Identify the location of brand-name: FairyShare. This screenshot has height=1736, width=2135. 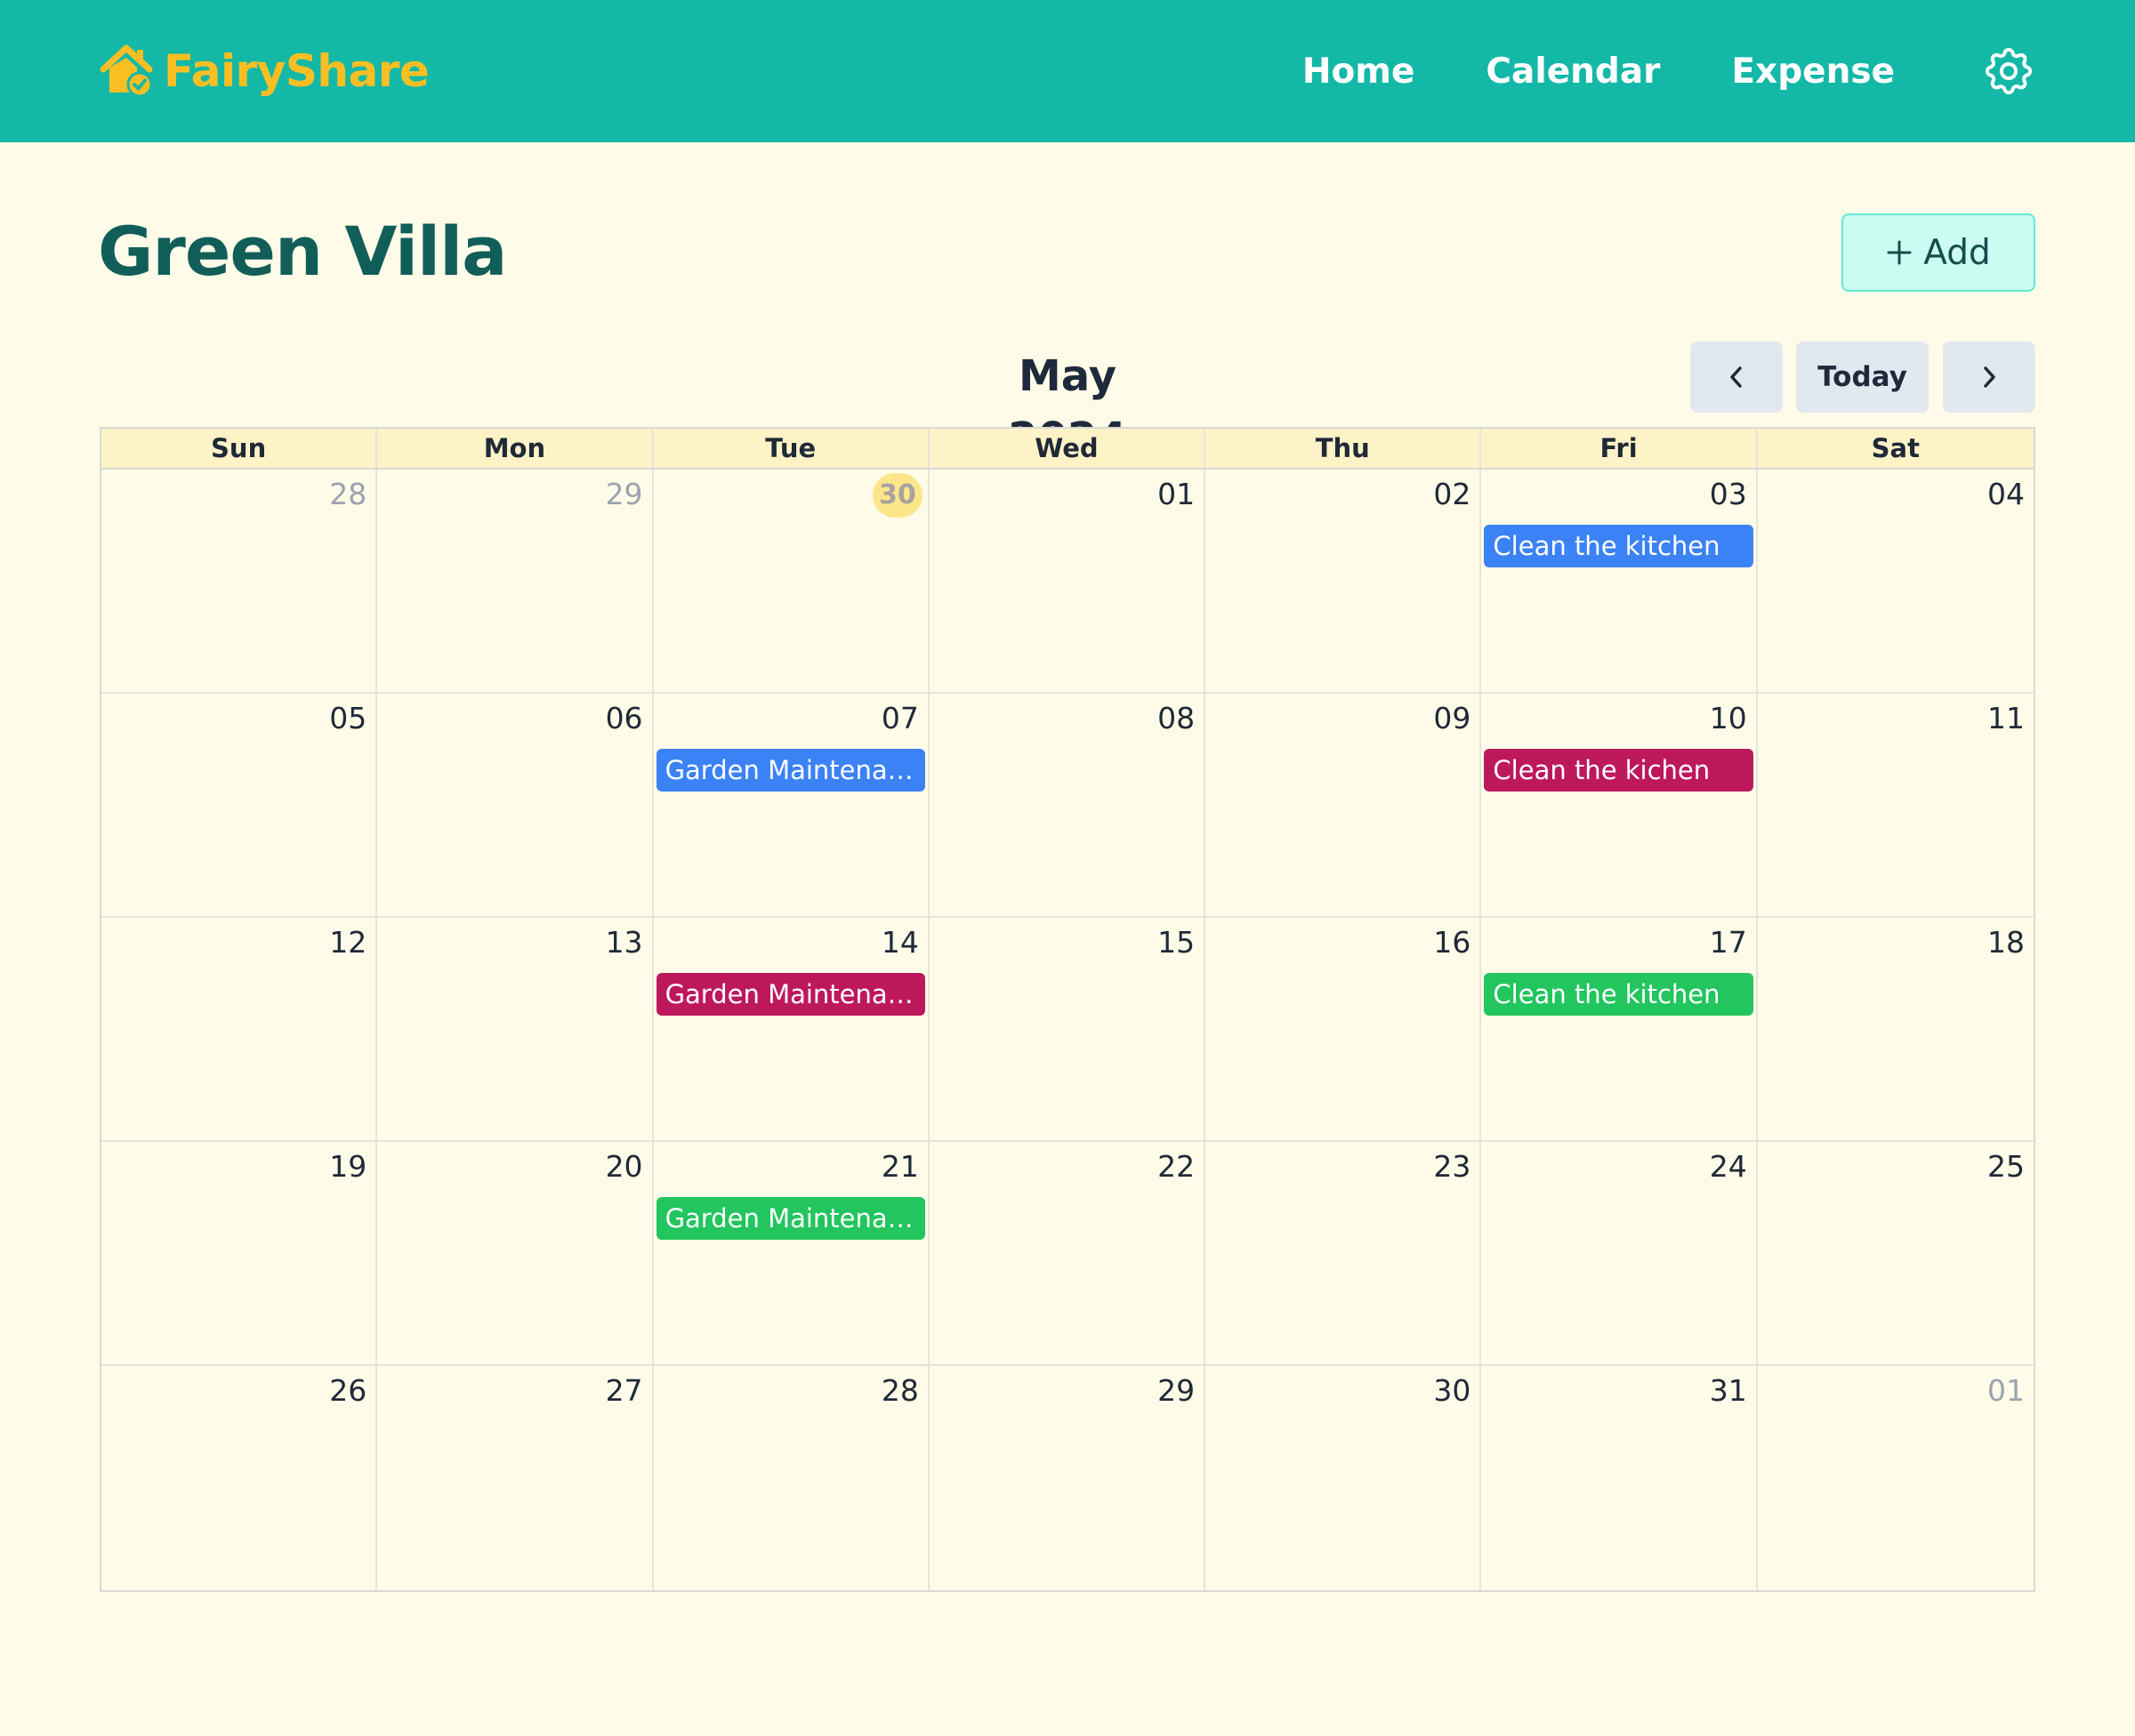
(297, 71).